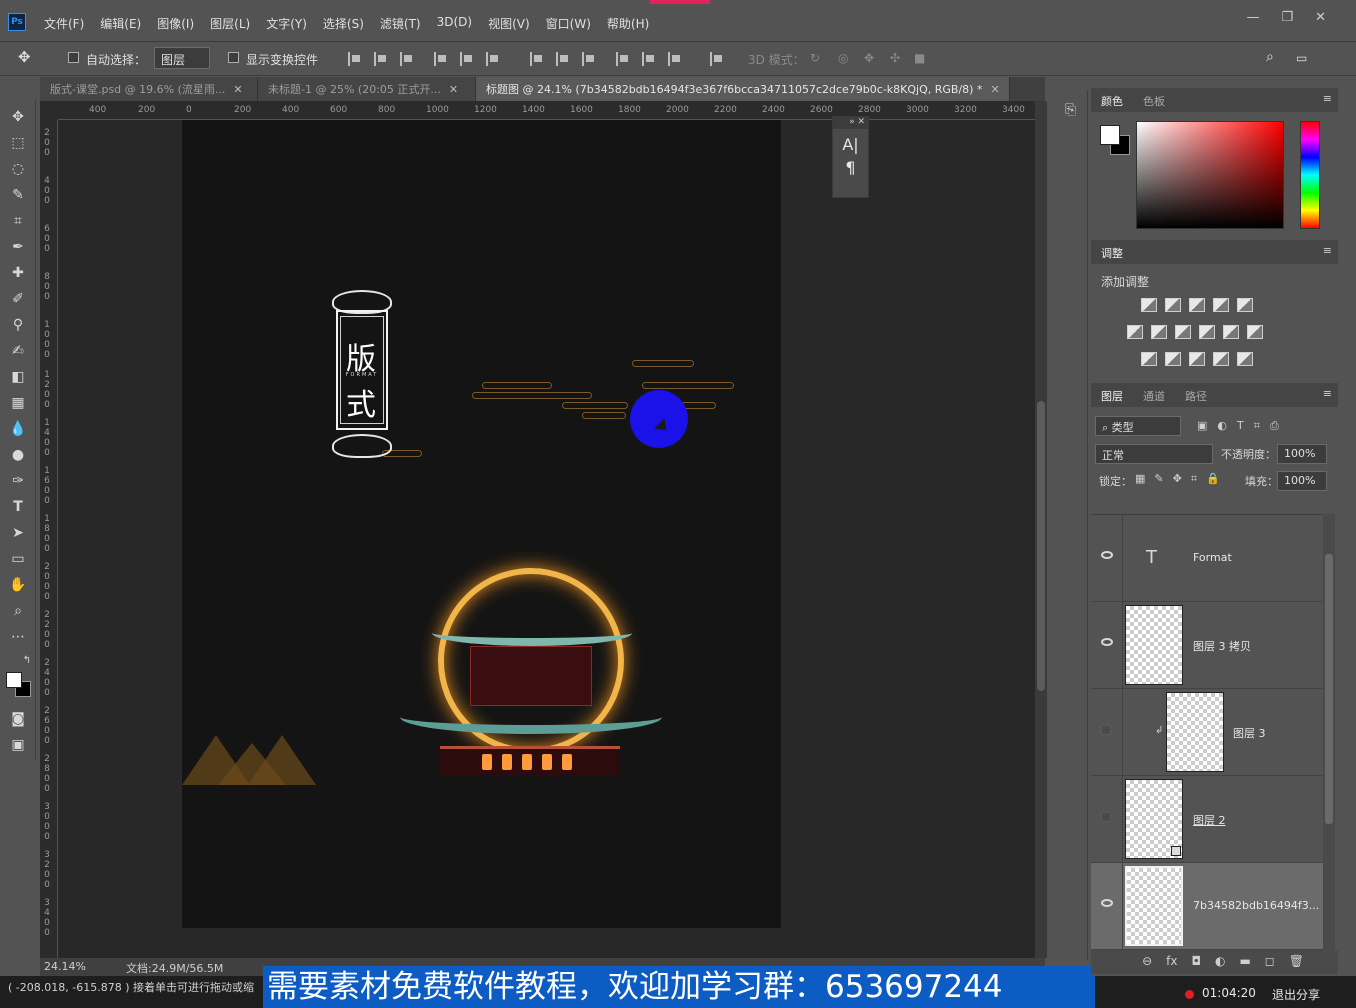  Describe the element at coordinates (1138, 426) in the screenshot. I see `layer-filter-dropdown: ⌕ 类型` at that location.